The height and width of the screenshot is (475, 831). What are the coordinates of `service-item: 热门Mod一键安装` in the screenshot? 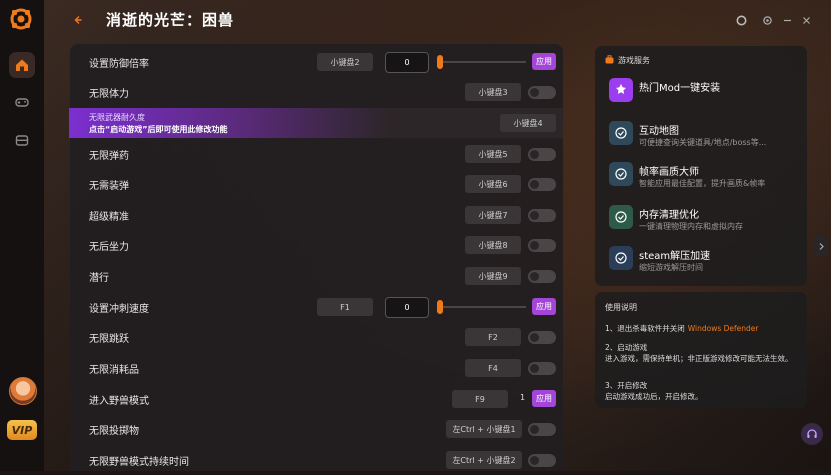 It's located at (704, 93).